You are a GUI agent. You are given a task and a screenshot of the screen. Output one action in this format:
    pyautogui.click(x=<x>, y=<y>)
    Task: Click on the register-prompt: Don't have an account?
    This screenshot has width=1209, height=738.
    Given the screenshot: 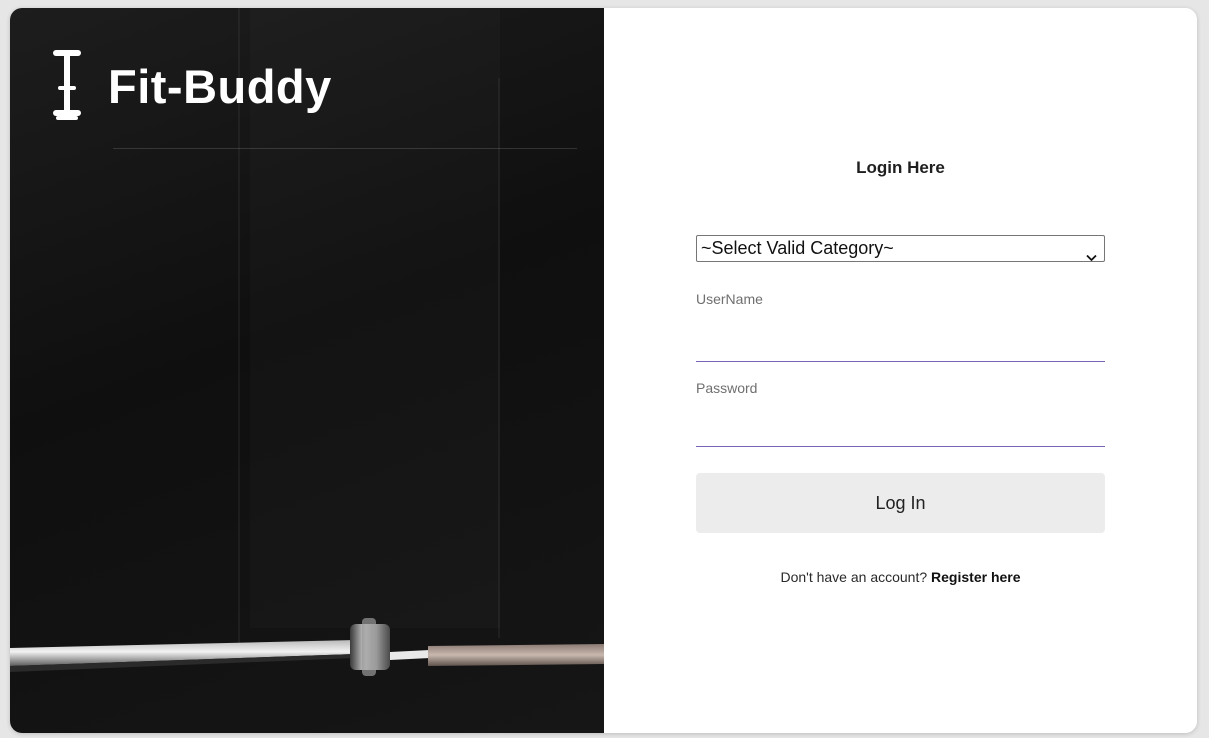 What is the action you would take?
    pyautogui.click(x=854, y=577)
    